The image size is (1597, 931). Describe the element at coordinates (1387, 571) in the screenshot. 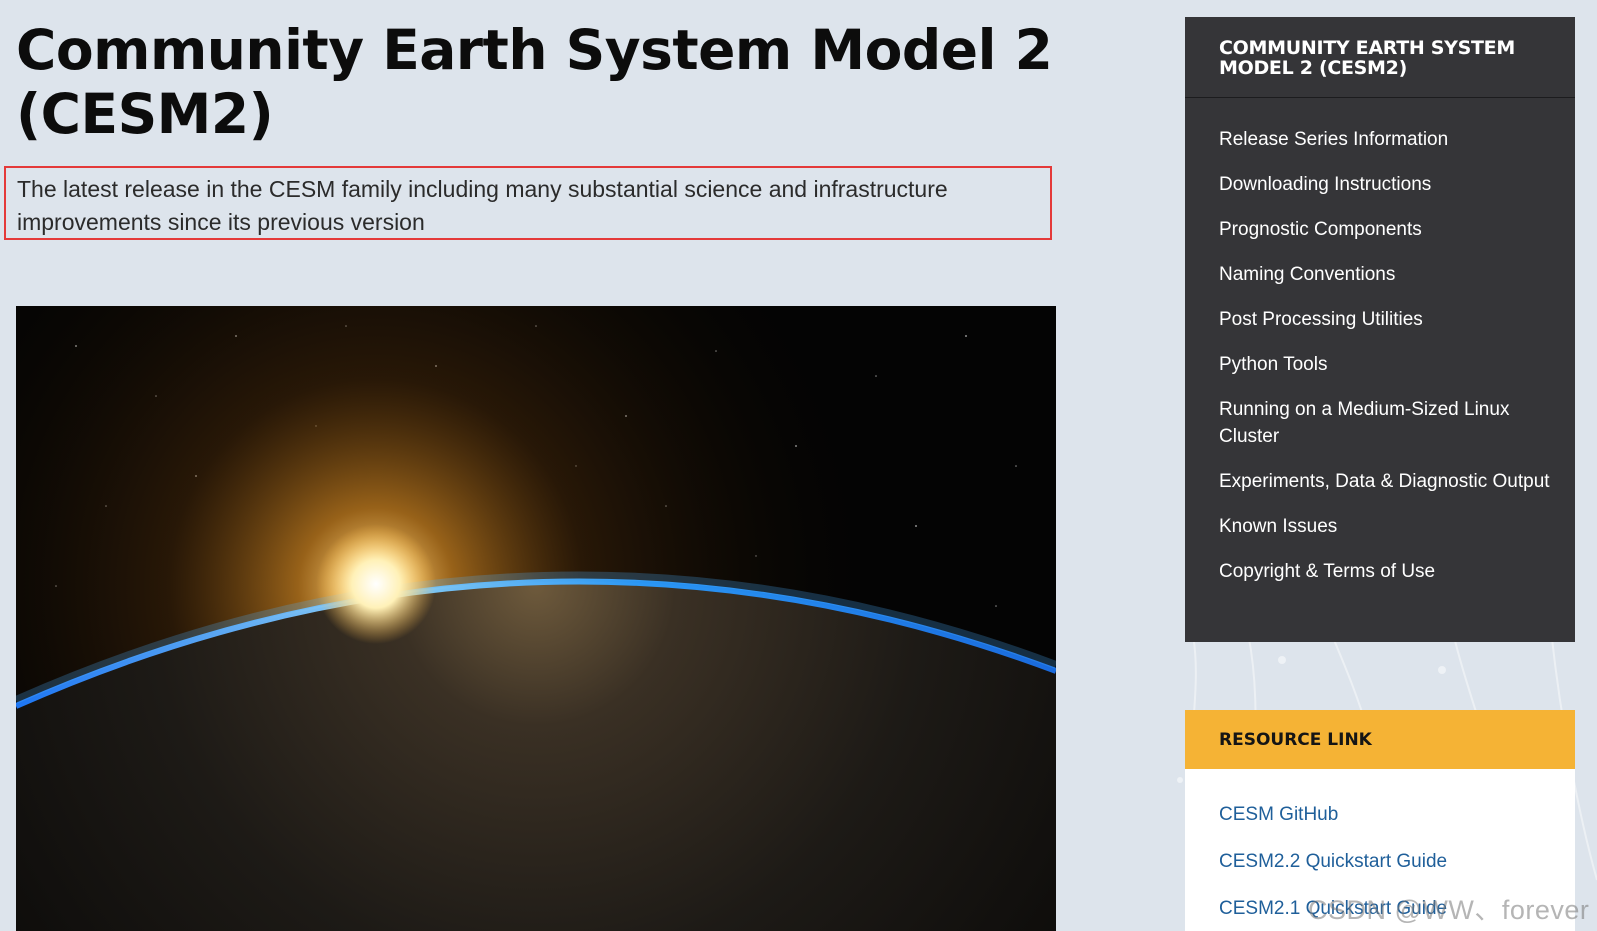

I see `sidebar-item-copyright: Copyright & Terms of Use` at that location.